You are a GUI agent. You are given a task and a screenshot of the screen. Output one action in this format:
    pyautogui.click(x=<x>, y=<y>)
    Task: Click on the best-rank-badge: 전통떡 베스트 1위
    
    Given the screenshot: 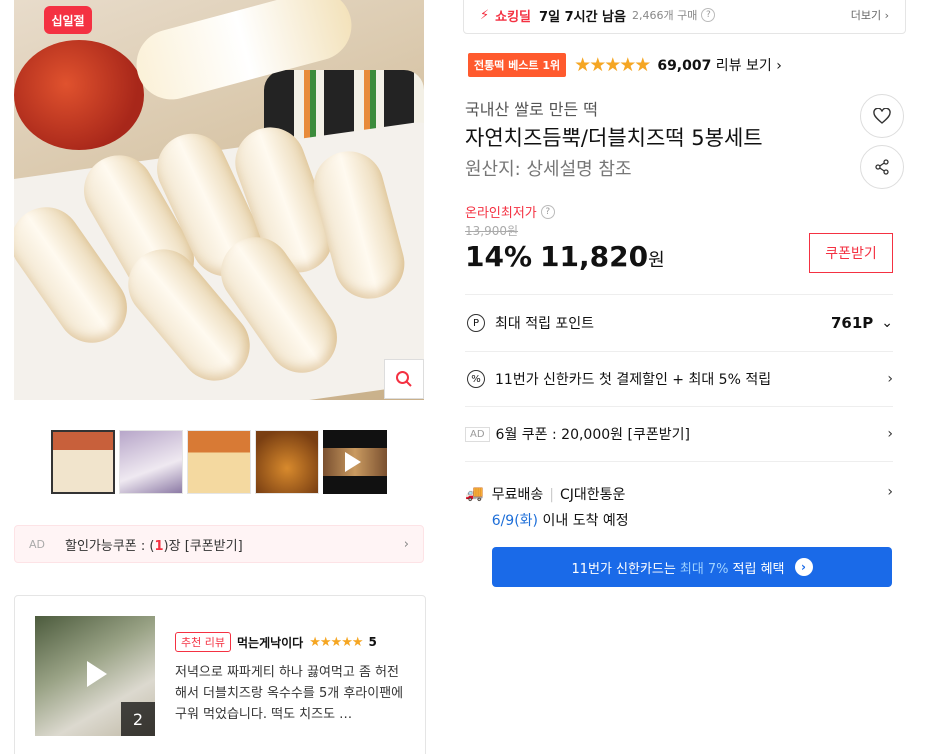 What is the action you would take?
    pyautogui.click(x=517, y=65)
    